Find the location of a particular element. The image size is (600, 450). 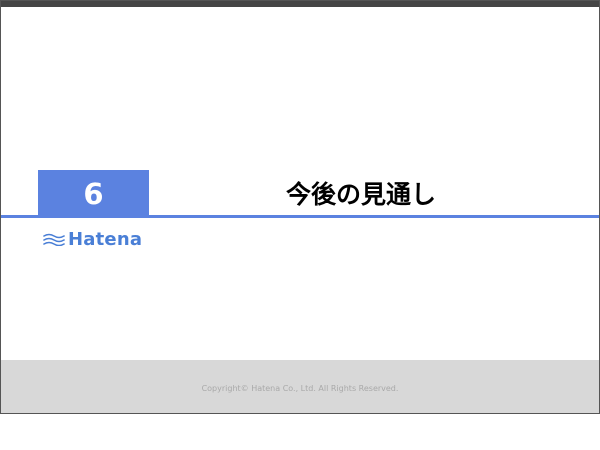

logo-text: Hatena is located at coordinates (105, 239).